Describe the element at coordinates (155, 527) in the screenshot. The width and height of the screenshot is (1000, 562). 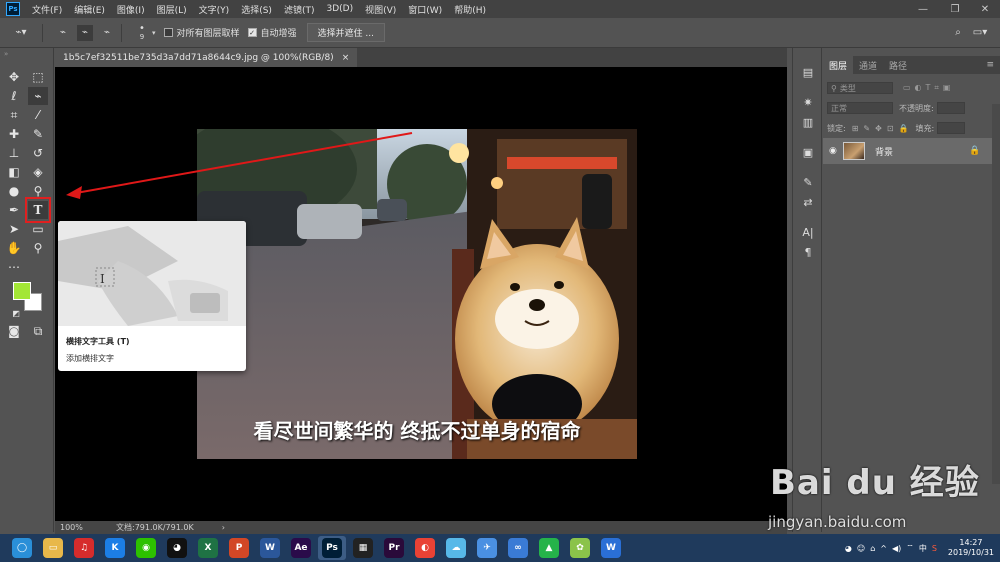
I see `document-info: 文档:791.0K/791.0K` at that location.